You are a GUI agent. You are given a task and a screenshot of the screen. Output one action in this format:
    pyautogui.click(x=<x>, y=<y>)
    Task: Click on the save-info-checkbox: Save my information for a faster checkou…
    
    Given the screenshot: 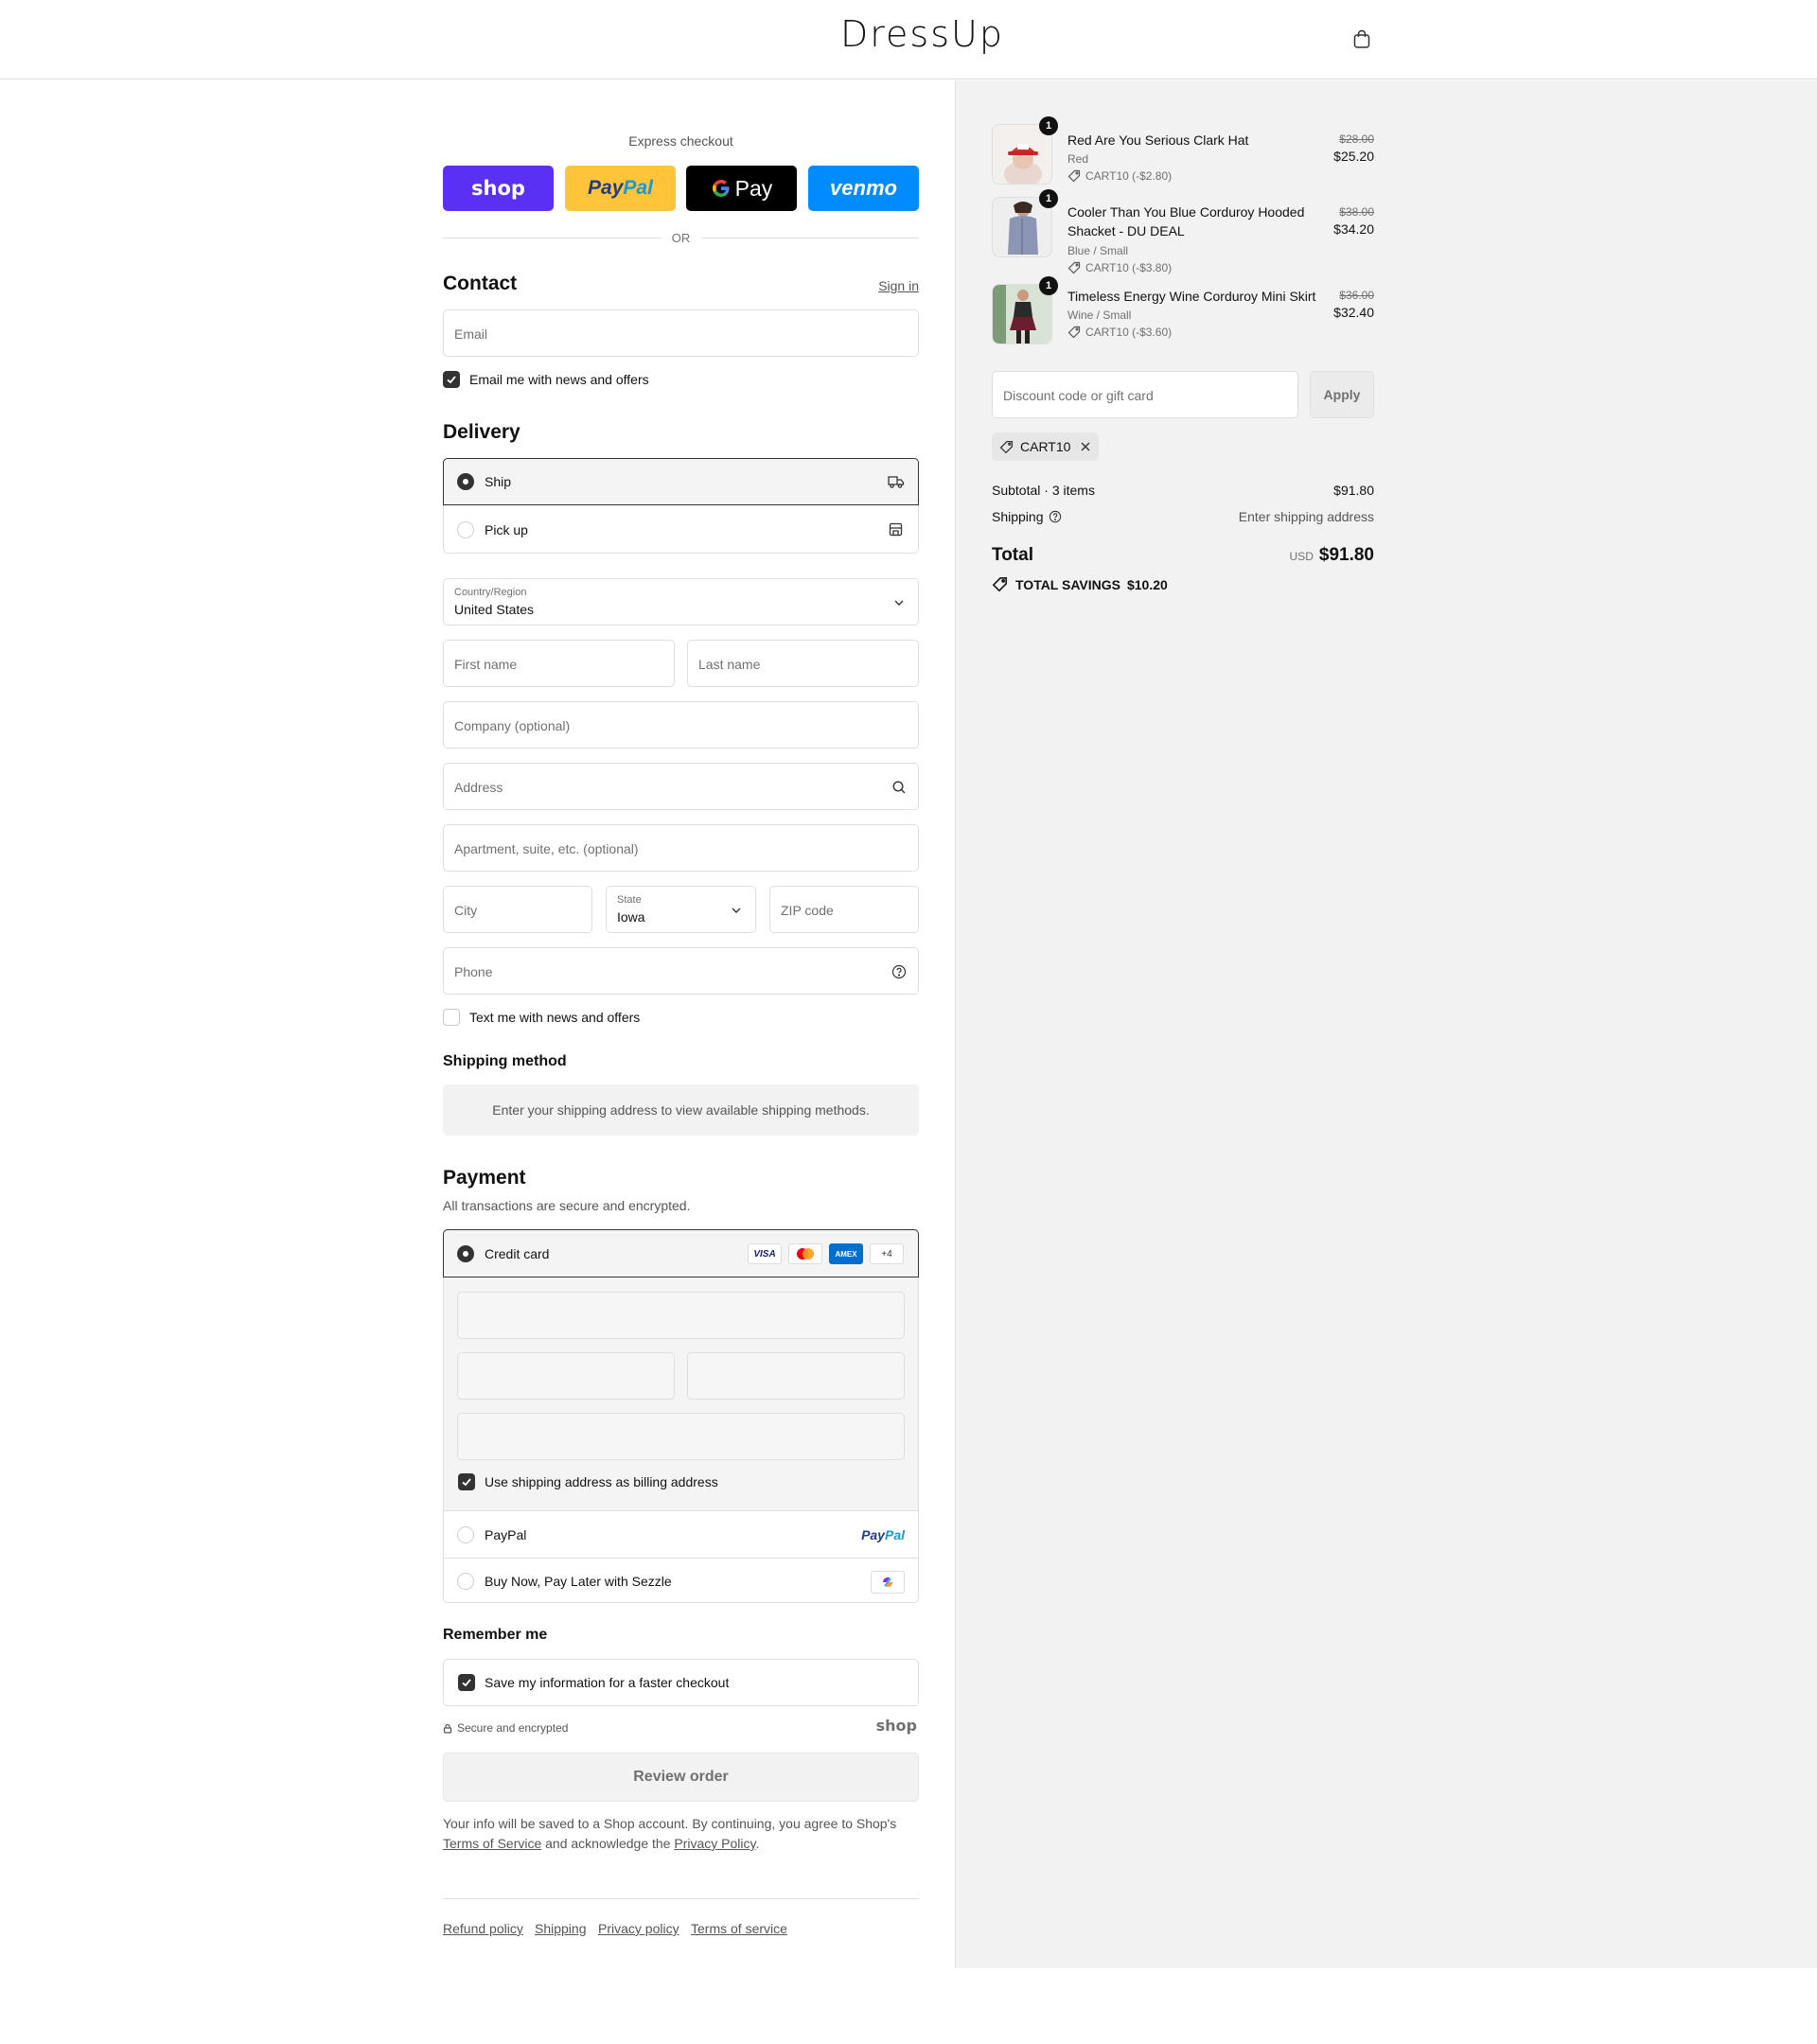 What is the action you would take?
    pyautogui.click(x=594, y=1682)
    